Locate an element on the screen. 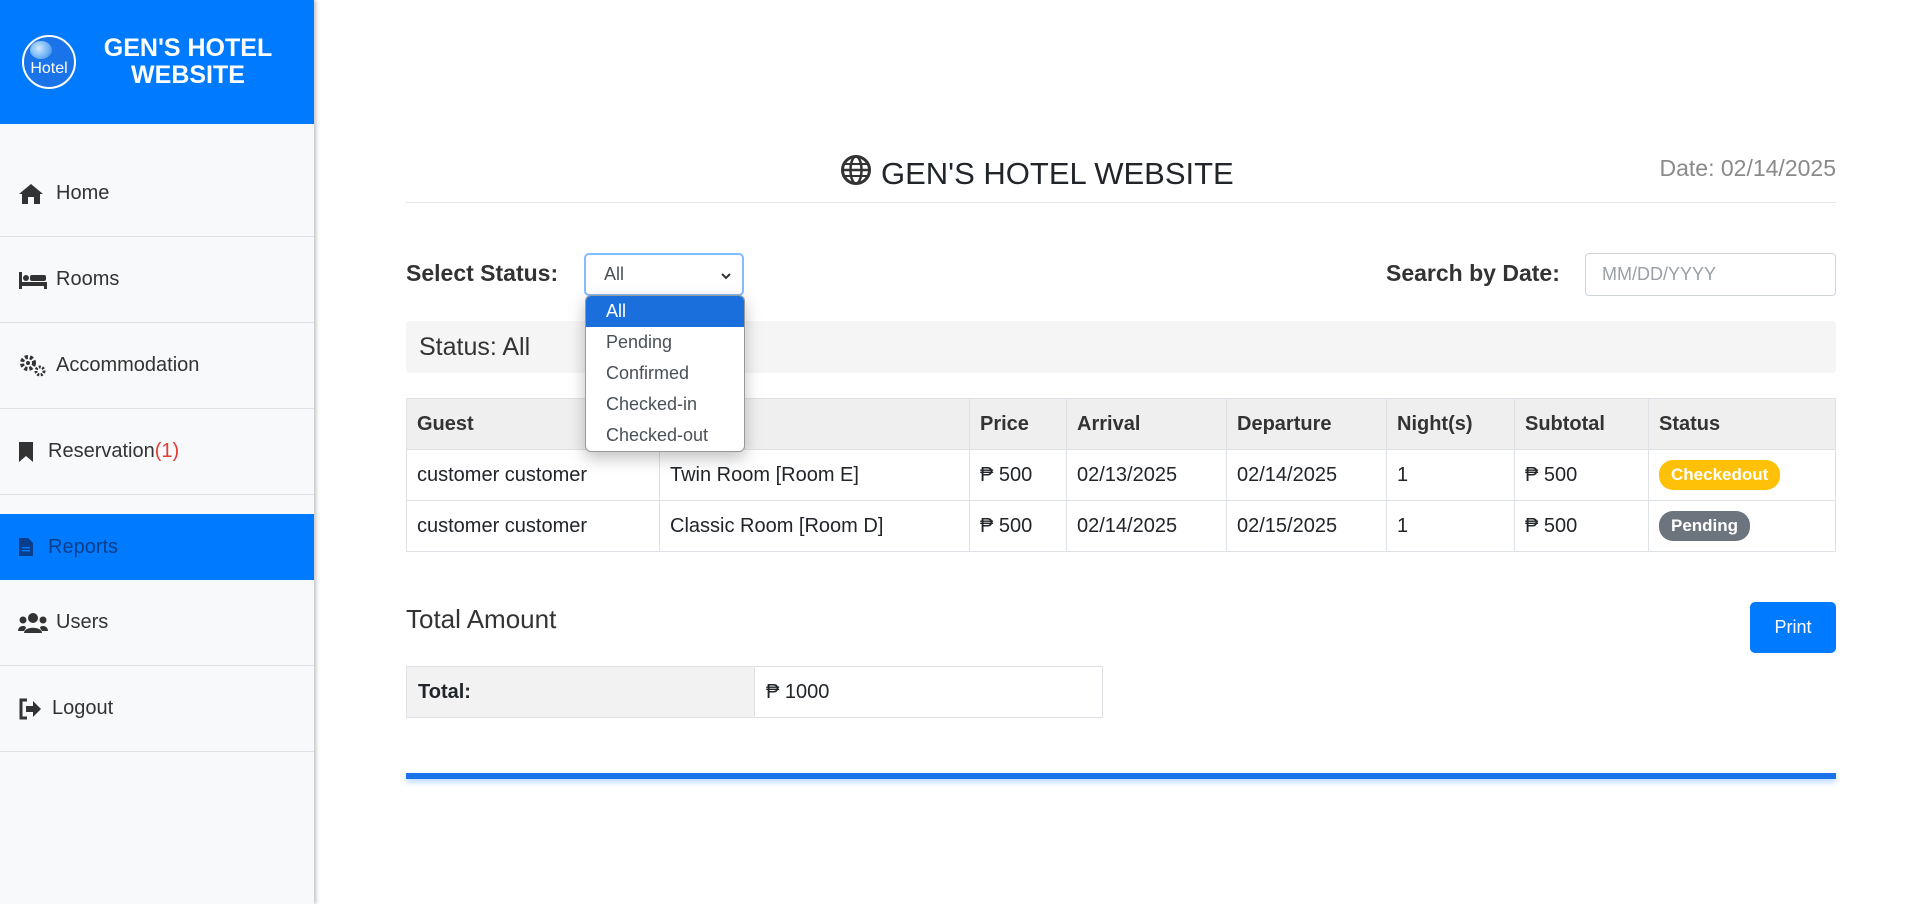  home-icon is located at coordinates (33, 194).